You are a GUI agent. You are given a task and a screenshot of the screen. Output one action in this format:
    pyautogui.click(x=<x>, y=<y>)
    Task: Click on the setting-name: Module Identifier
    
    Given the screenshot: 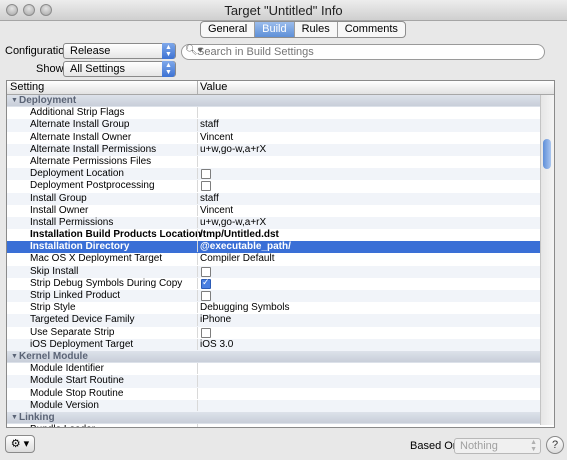 What is the action you would take?
    pyautogui.click(x=67, y=369)
    